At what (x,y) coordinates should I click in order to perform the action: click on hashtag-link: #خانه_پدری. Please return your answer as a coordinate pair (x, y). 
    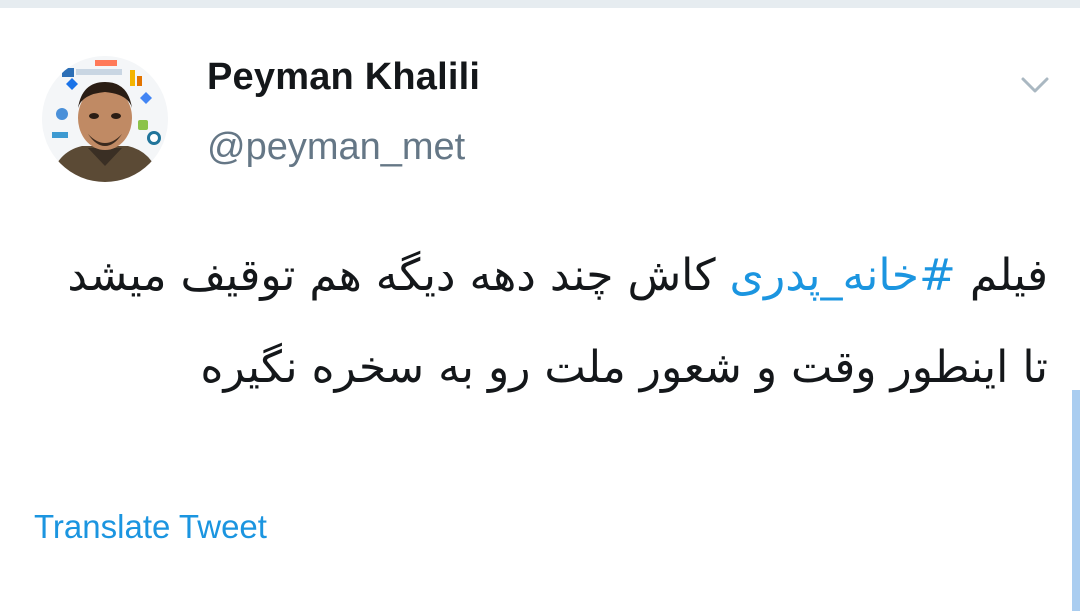
    Looking at the image, I should click on (843, 275).